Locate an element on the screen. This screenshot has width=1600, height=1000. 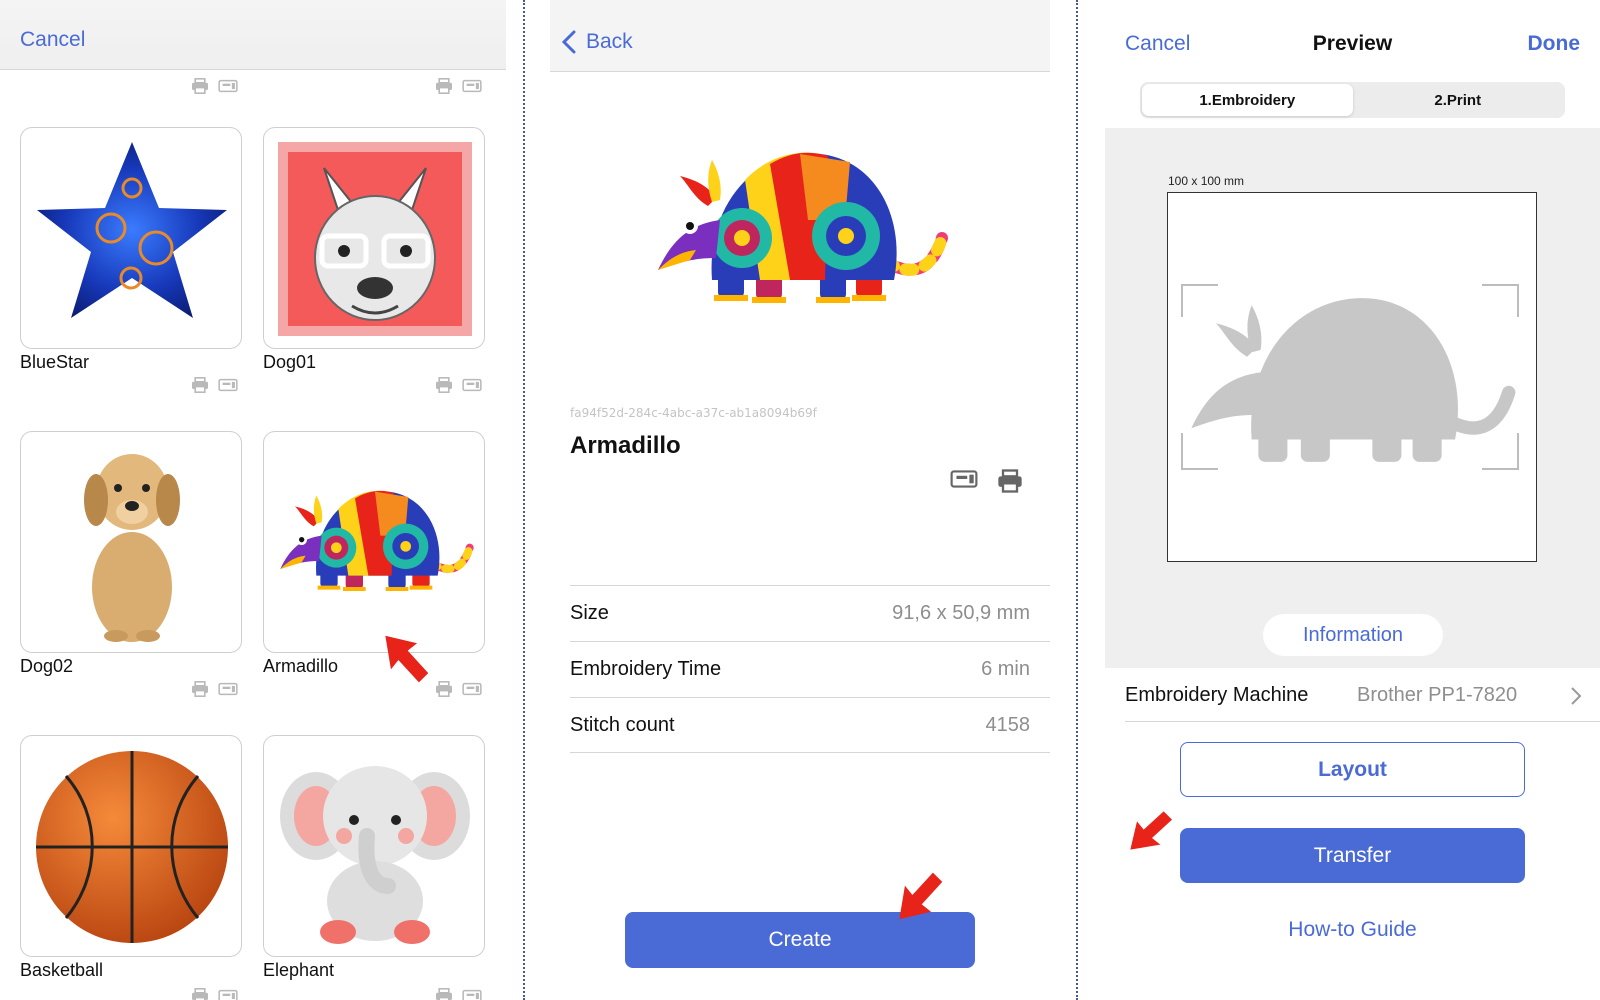
design-tile-bluestar is located at coordinates (131, 238).